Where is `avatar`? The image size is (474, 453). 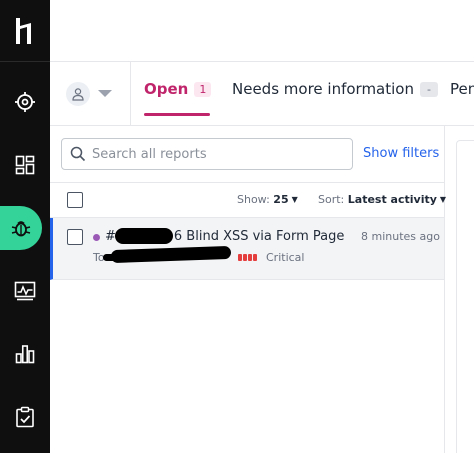 avatar is located at coordinates (78, 94).